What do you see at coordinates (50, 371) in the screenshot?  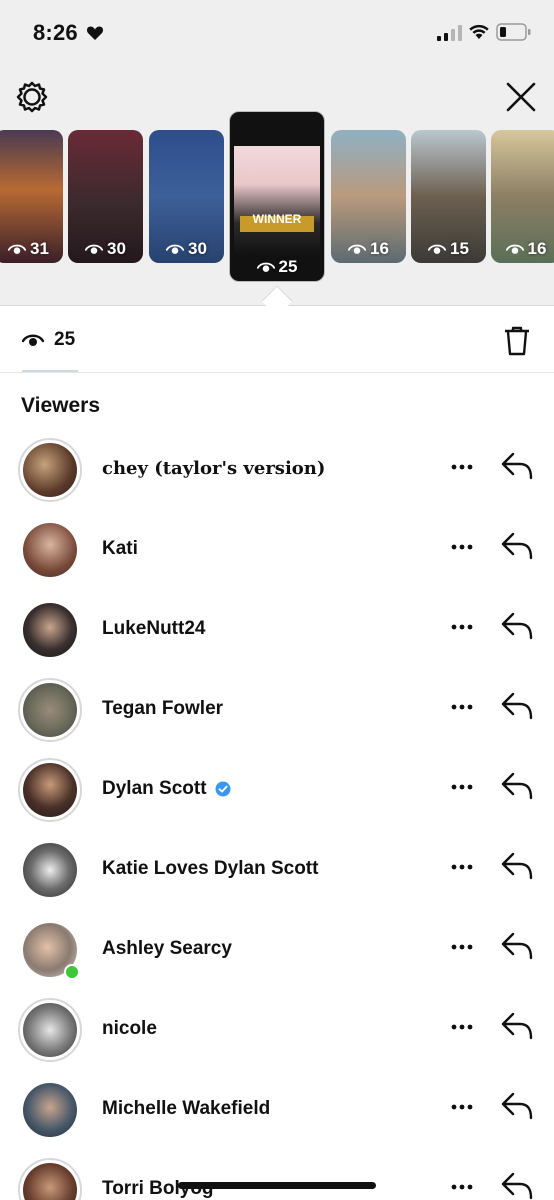 I see `active-tab-indicator` at bounding box center [50, 371].